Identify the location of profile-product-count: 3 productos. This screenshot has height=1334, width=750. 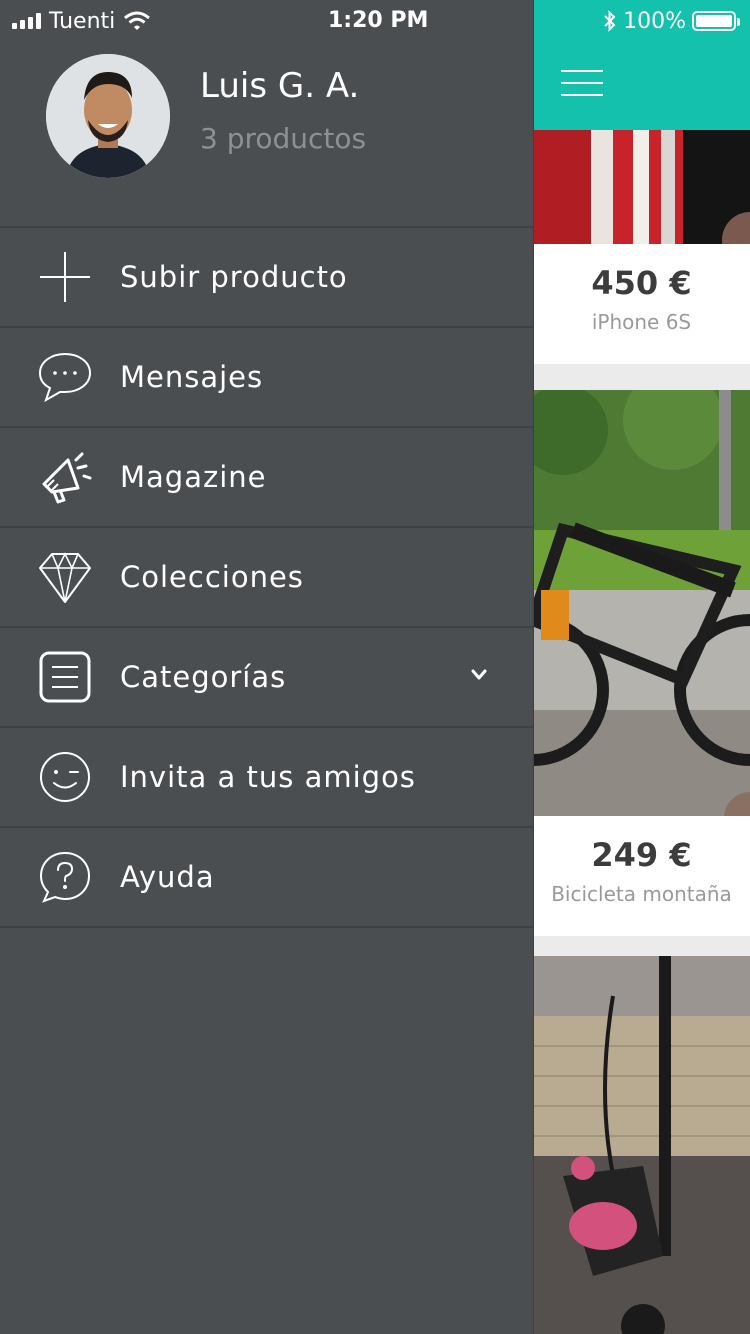
(283, 138).